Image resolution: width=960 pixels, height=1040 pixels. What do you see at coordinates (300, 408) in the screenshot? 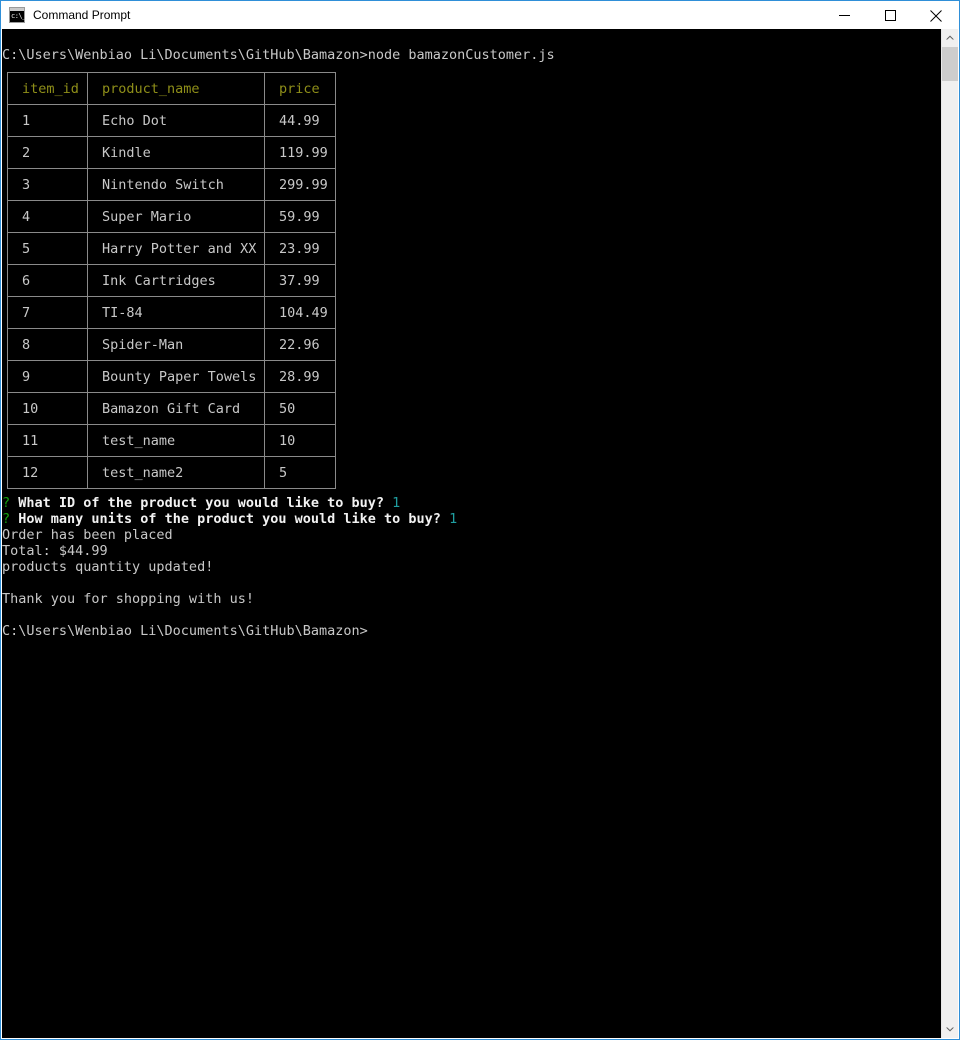
I see `cell-price: 50` at bounding box center [300, 408].